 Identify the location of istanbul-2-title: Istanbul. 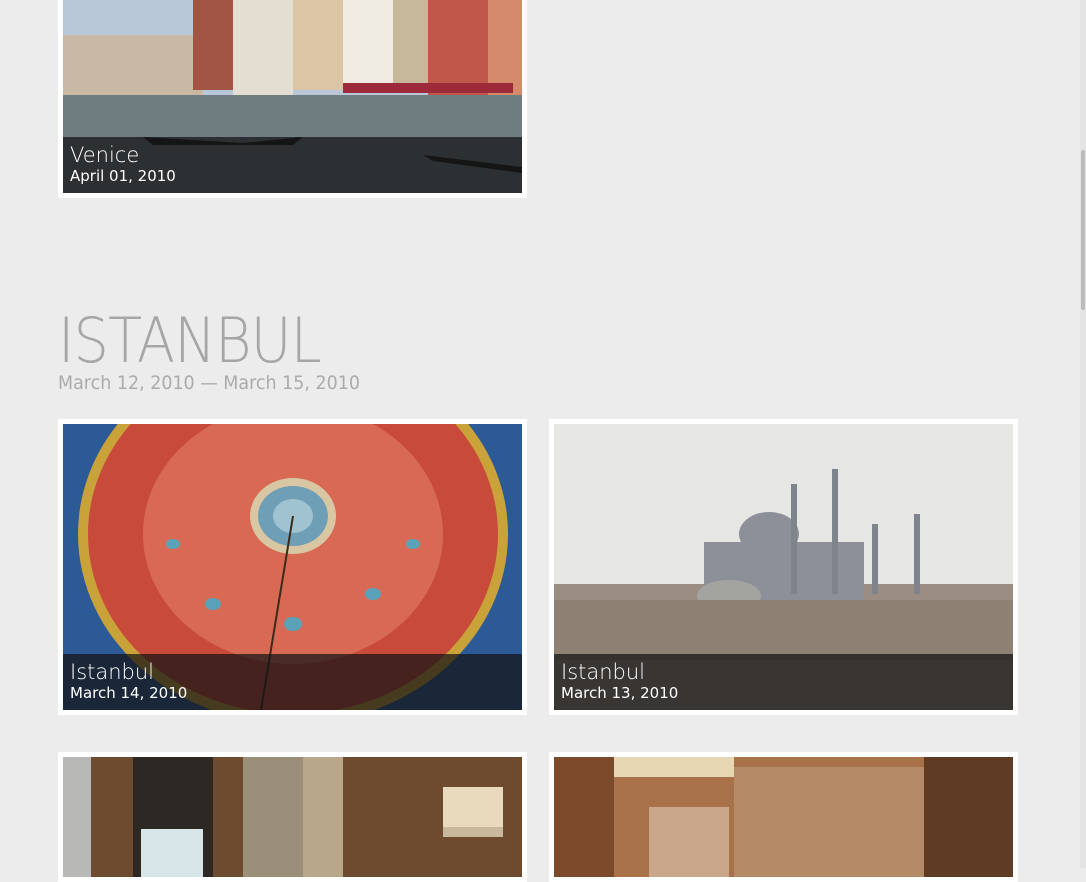
(603, 672).